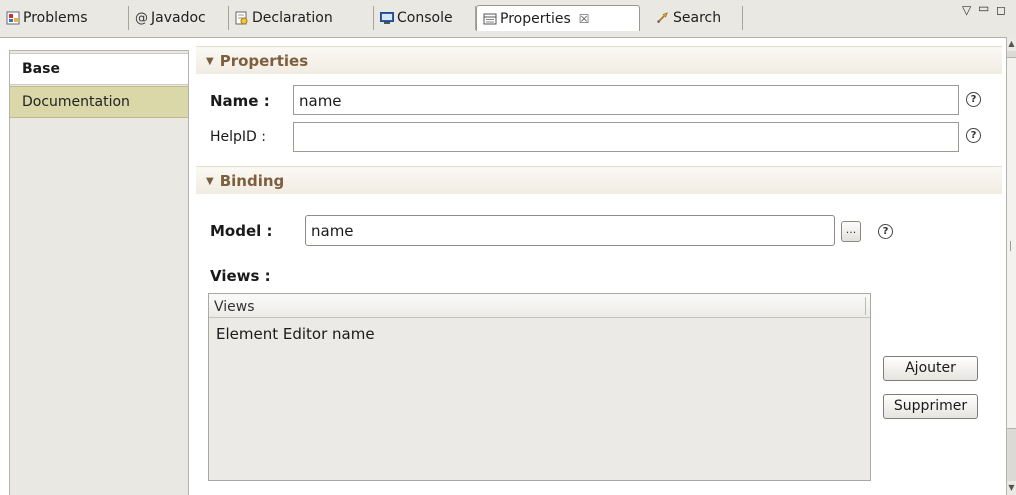  I want to click on vertical-scrollbar: ▲ ▼, so click(1011, 266).